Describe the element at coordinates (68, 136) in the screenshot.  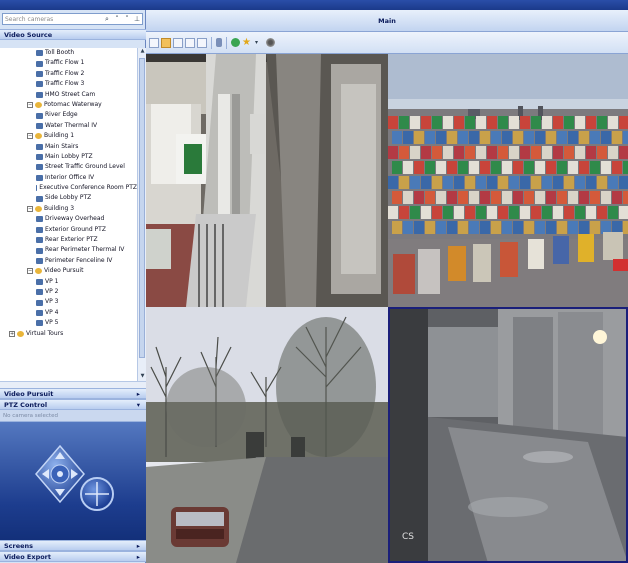
I see `tree-group-item: − Building 1` at that location.